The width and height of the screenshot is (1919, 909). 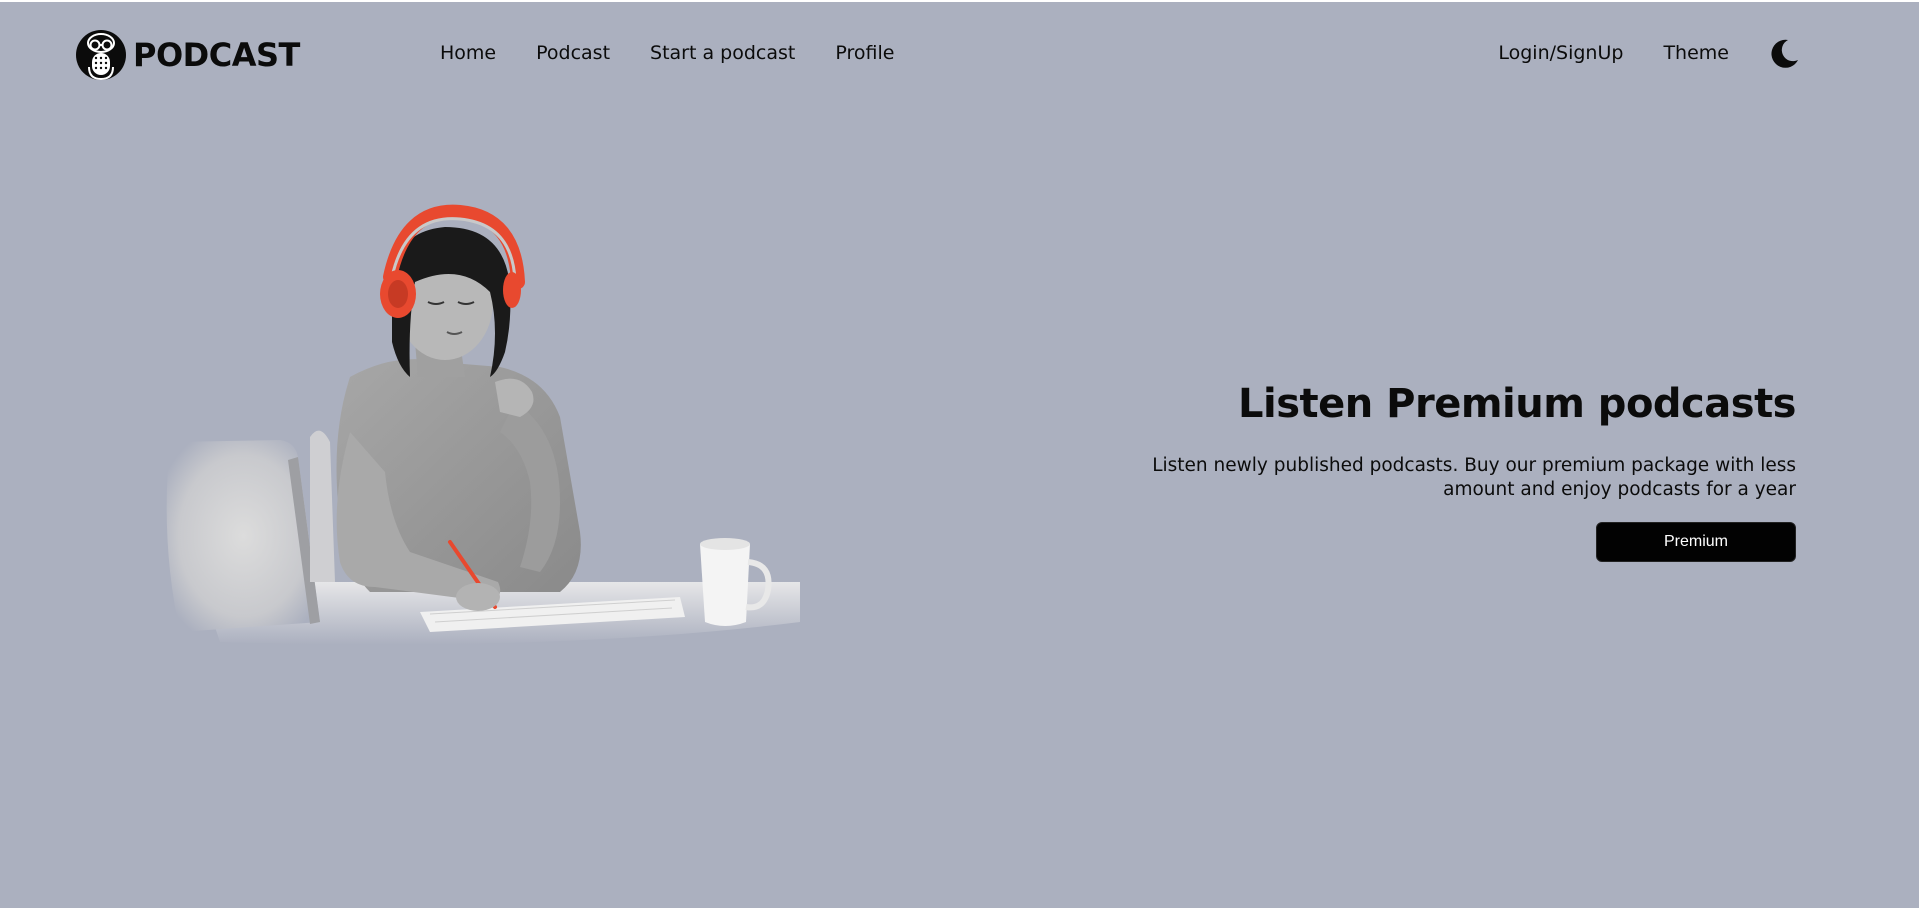 I want to click on login-signup-link: Login/SignUp, so click(x=1560, y=53).